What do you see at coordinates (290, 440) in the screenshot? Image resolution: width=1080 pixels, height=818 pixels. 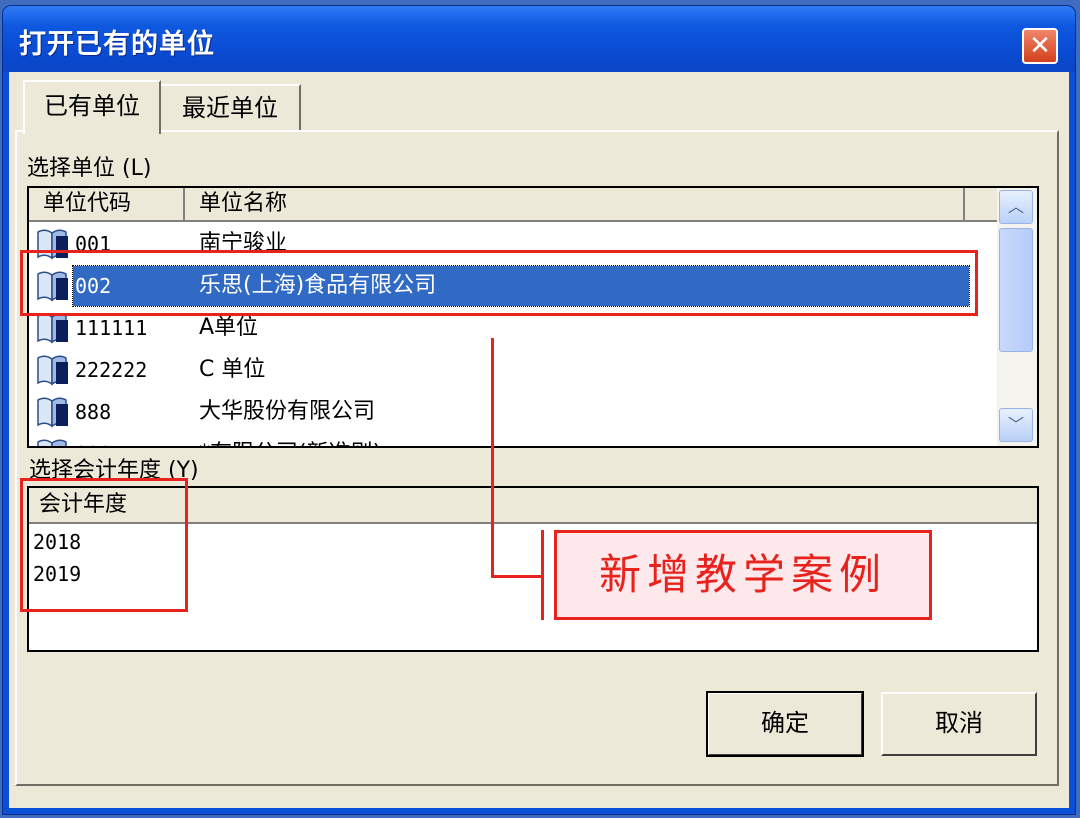 I see `unit-name: *有限公司(新准则)` at bounding box center [290, 440].